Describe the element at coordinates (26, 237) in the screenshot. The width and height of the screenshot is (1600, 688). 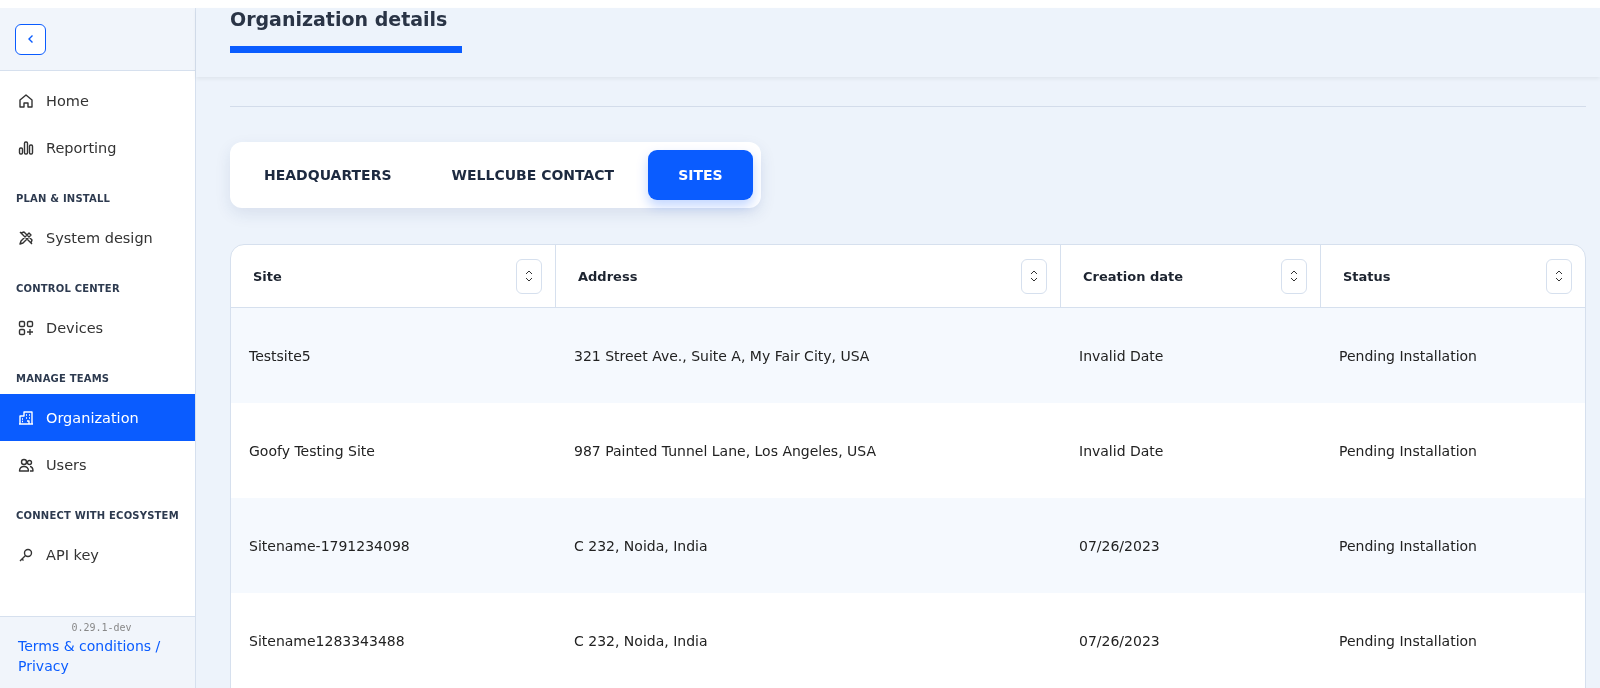
I see `pencil-ruler-icon` at that location.